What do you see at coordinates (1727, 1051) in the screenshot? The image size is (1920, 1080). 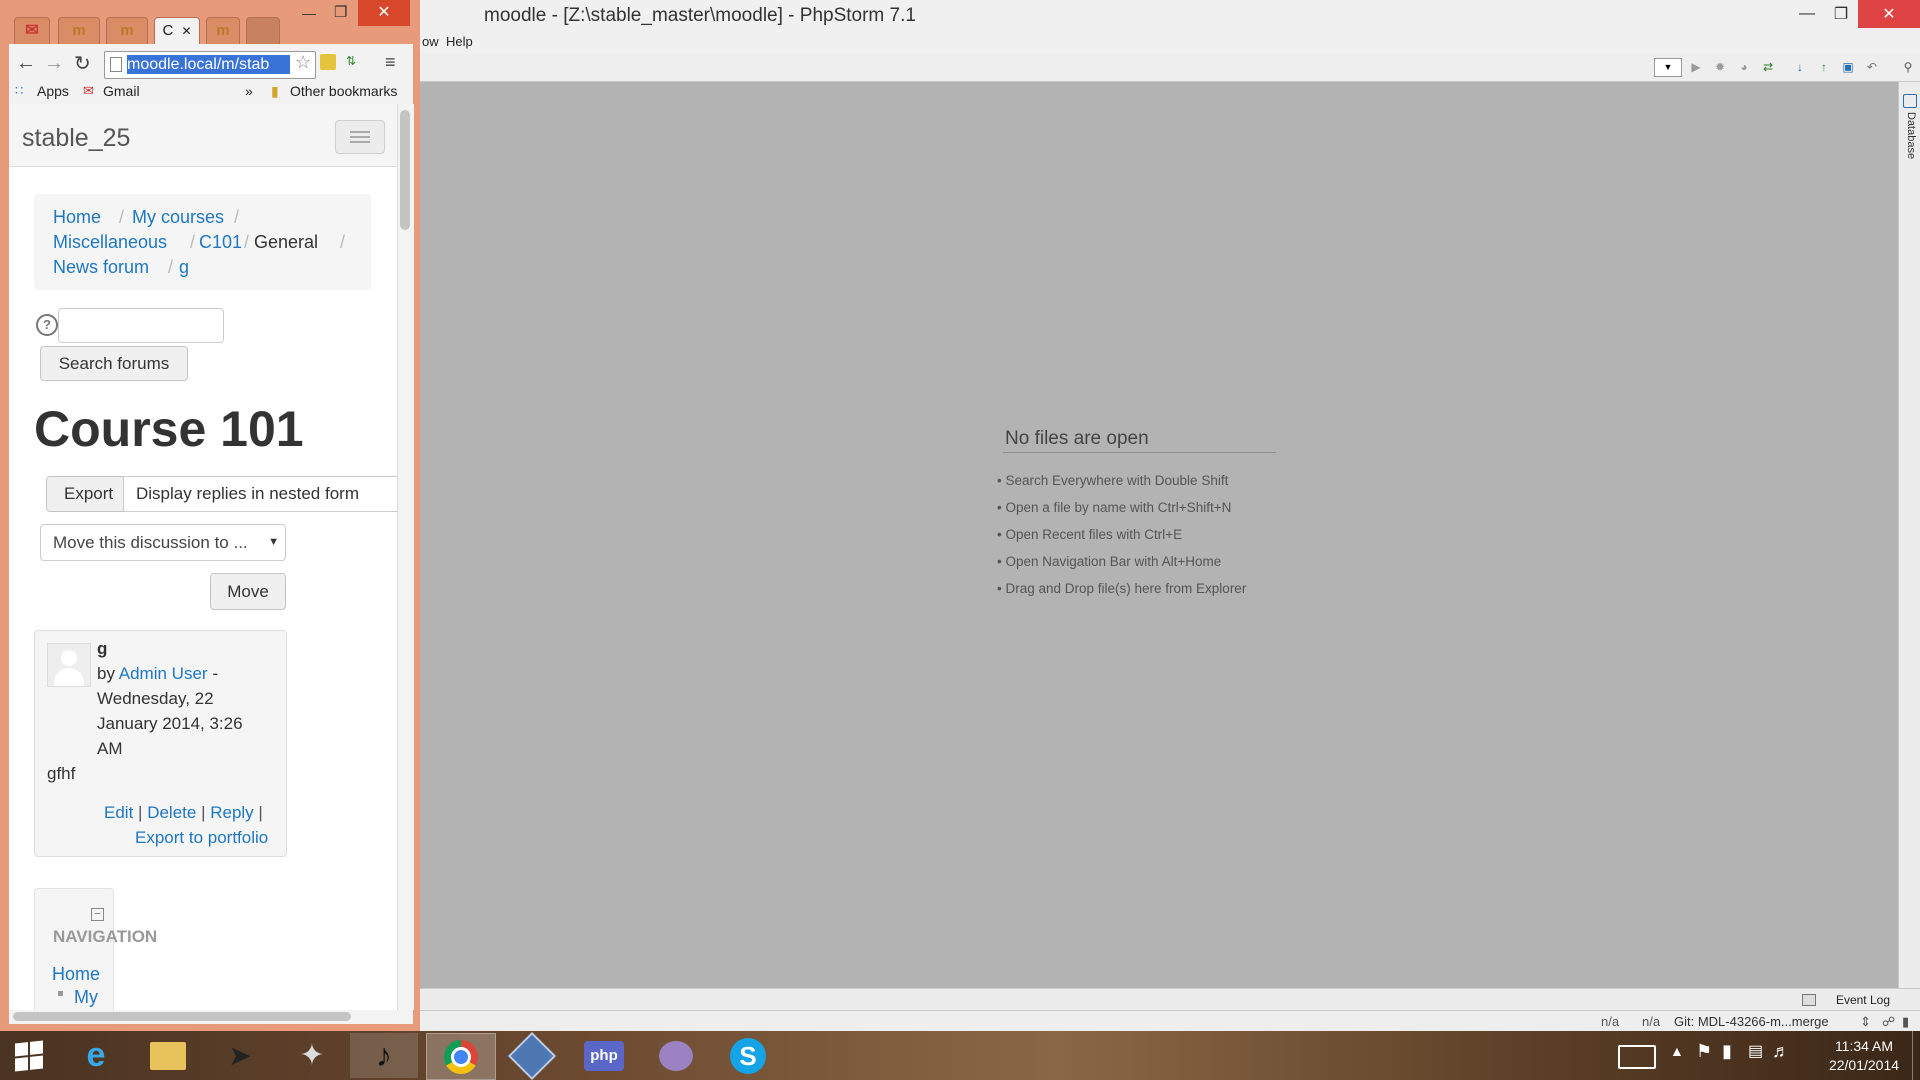 I see `power-icon: ▮` at bounding box center [1727, 1051].